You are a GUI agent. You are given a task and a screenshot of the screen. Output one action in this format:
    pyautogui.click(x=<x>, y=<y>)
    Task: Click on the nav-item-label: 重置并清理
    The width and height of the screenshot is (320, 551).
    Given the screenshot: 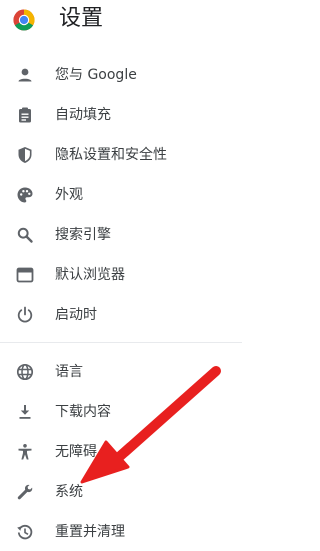 What is the action you would take?
    pyautogui.click(x=90, y=532)
    